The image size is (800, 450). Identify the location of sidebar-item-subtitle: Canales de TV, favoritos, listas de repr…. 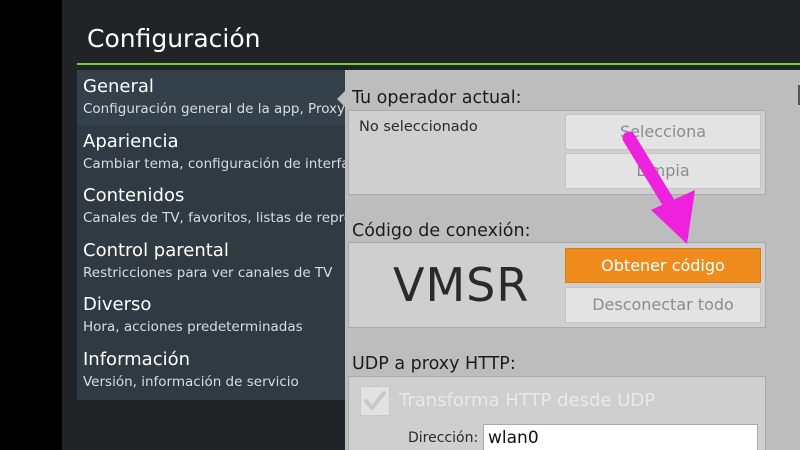
(214, 218).